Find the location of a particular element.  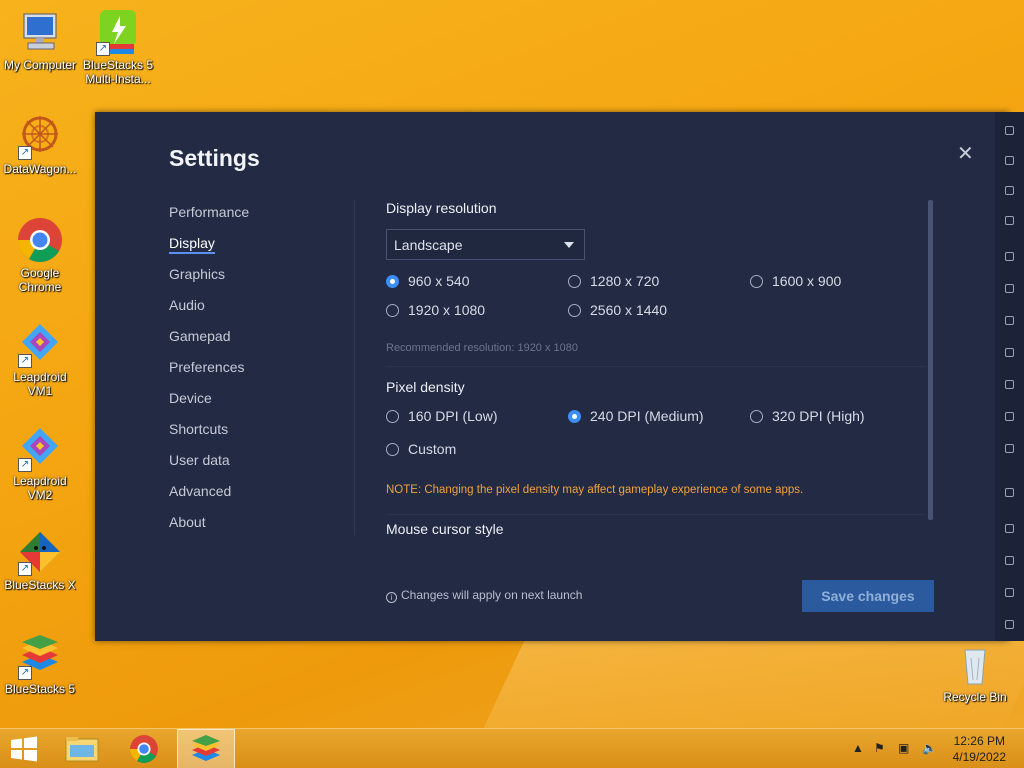

computer-icon is located at coordinates (40, 32).